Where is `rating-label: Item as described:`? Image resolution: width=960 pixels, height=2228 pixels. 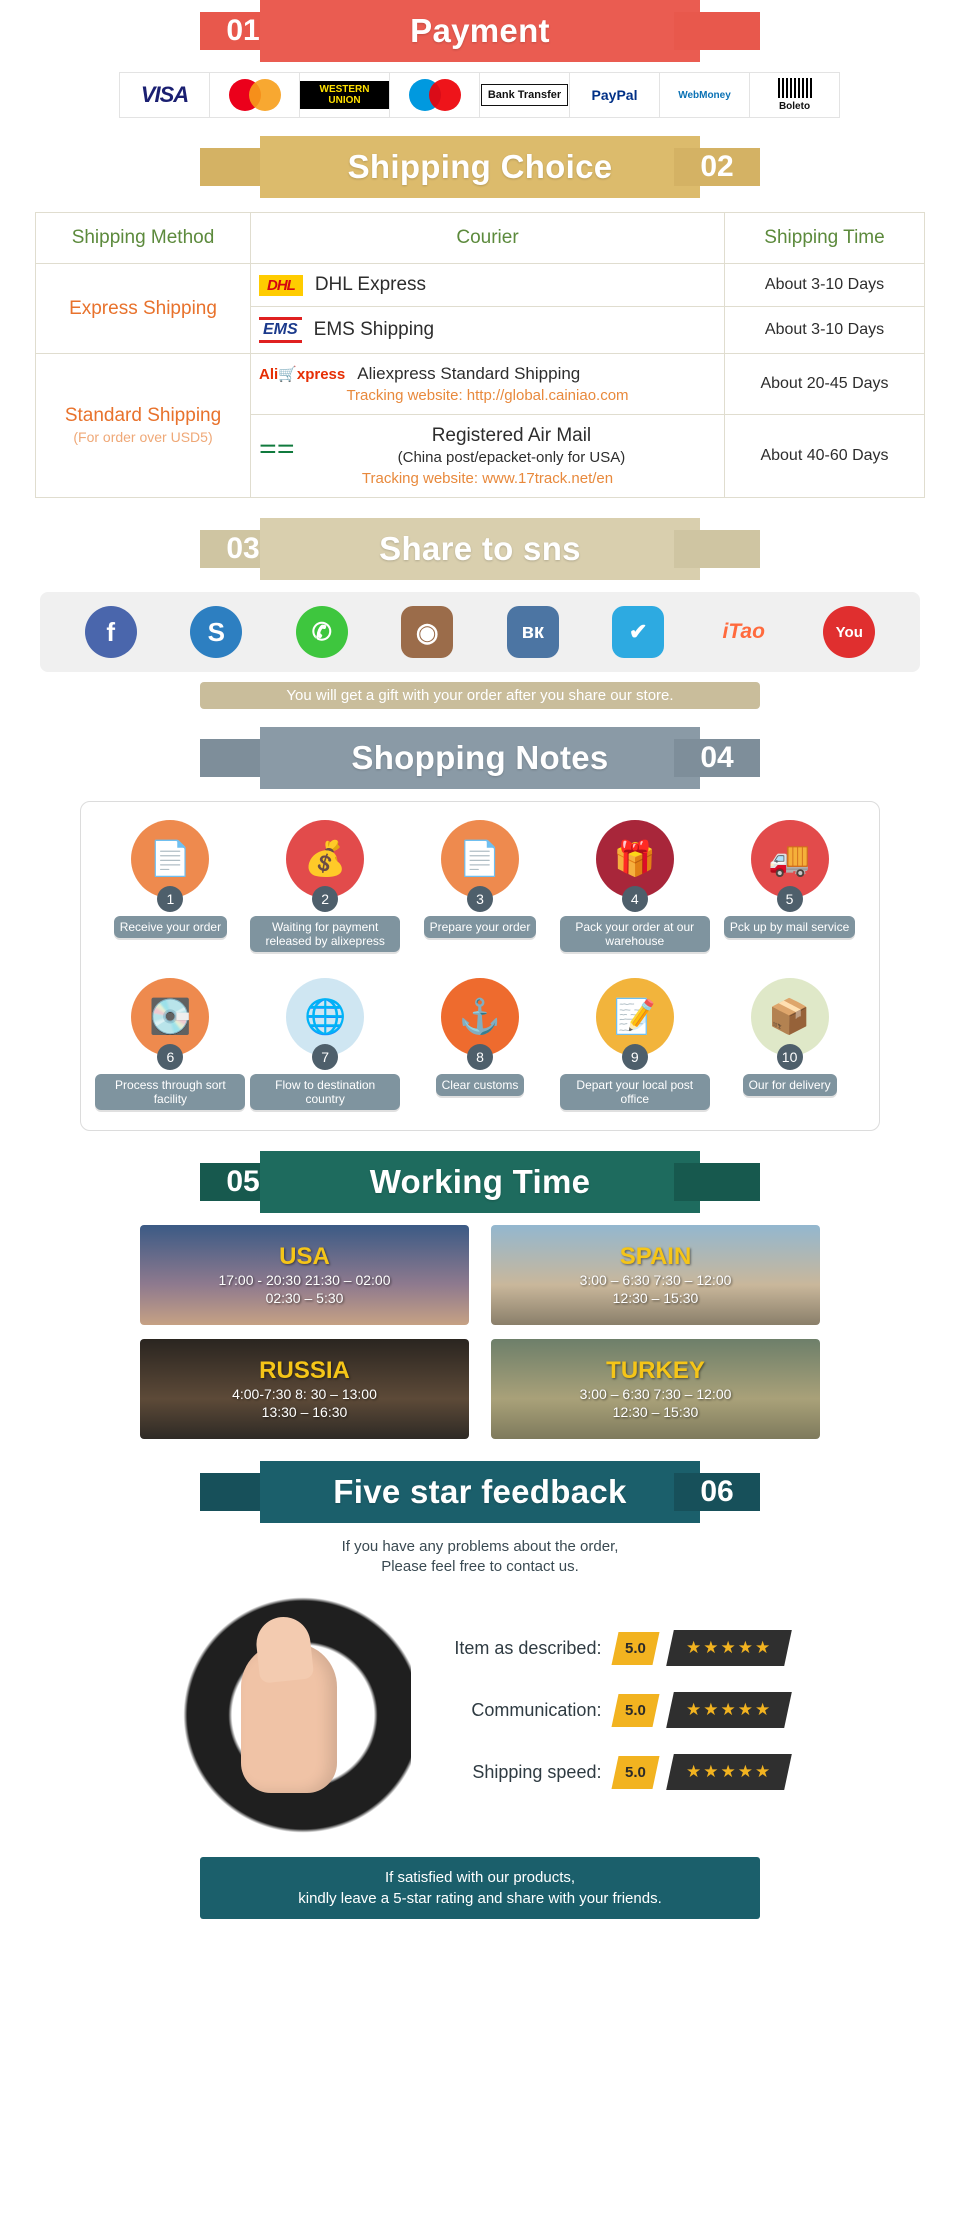 rating-label: Item as described: is located at coordinates (528, 1647).